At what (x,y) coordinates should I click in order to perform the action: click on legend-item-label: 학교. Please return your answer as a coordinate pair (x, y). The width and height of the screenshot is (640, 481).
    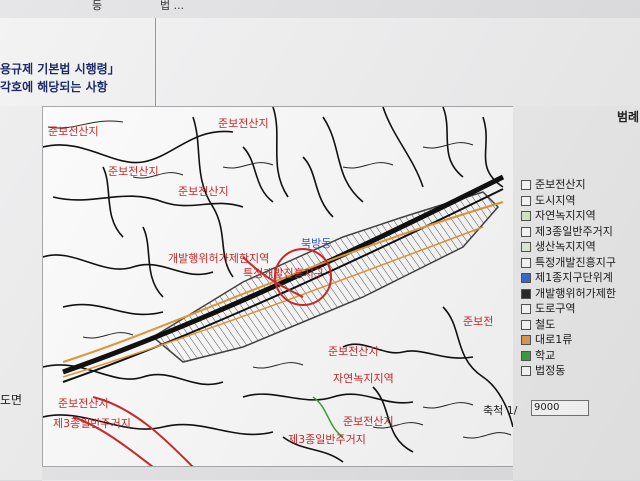
    Looking at the image, I should click on (545, 355).